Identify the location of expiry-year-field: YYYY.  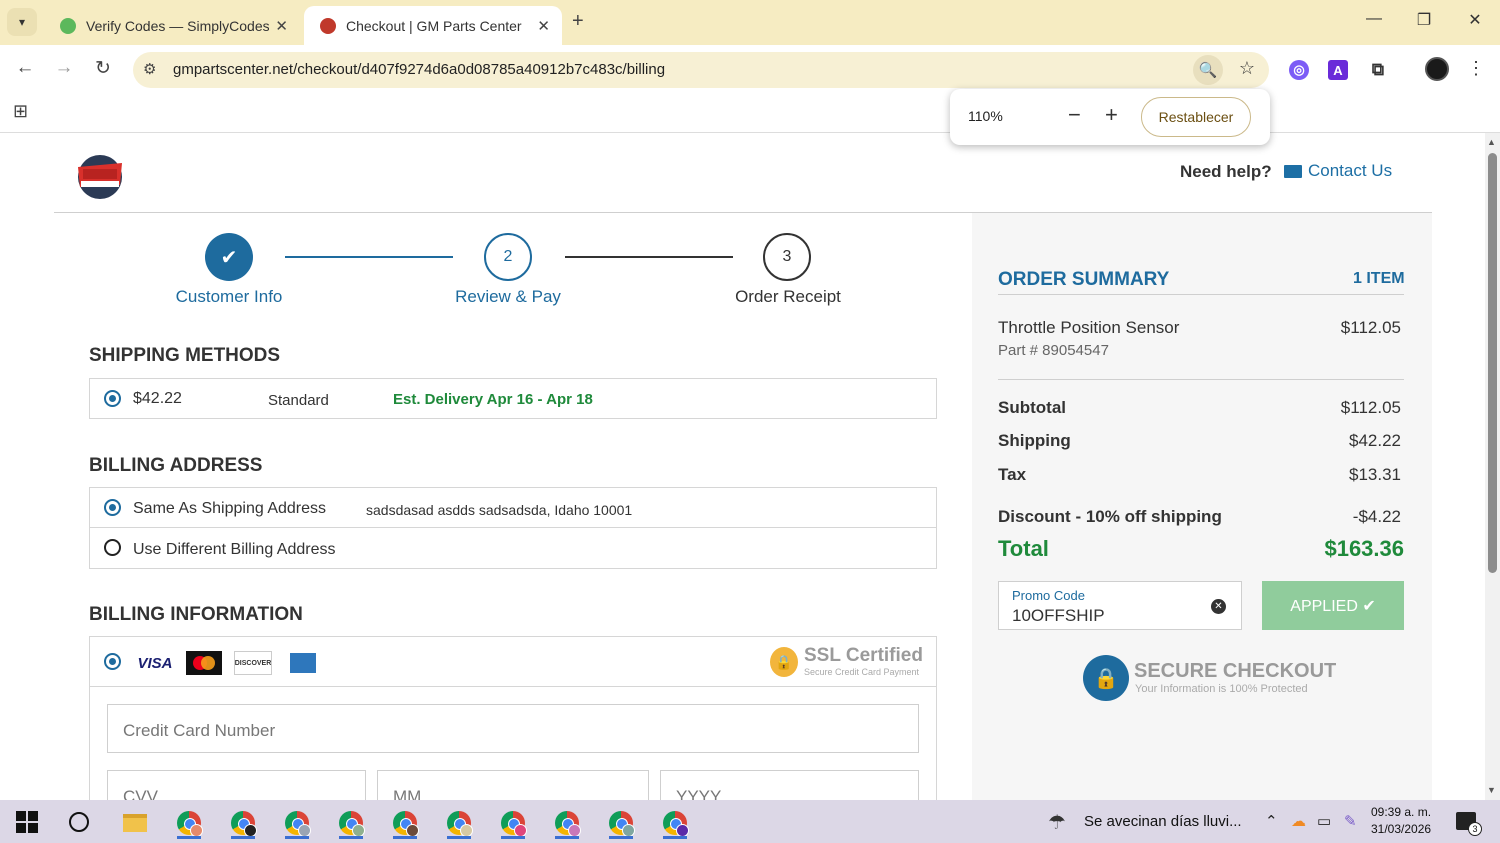
(789, 785).